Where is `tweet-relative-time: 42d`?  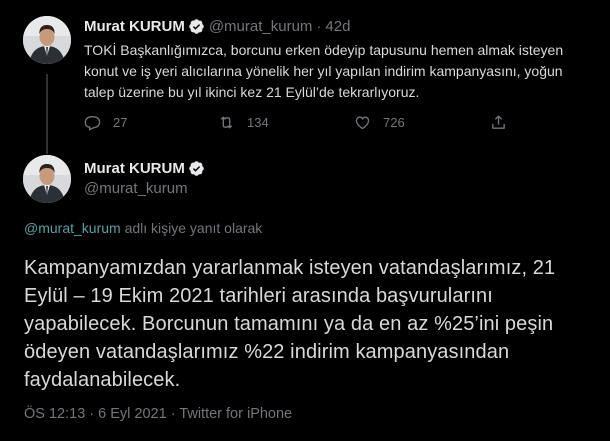 tweet-relative-time: 42d is located at coordinates (337, 26).